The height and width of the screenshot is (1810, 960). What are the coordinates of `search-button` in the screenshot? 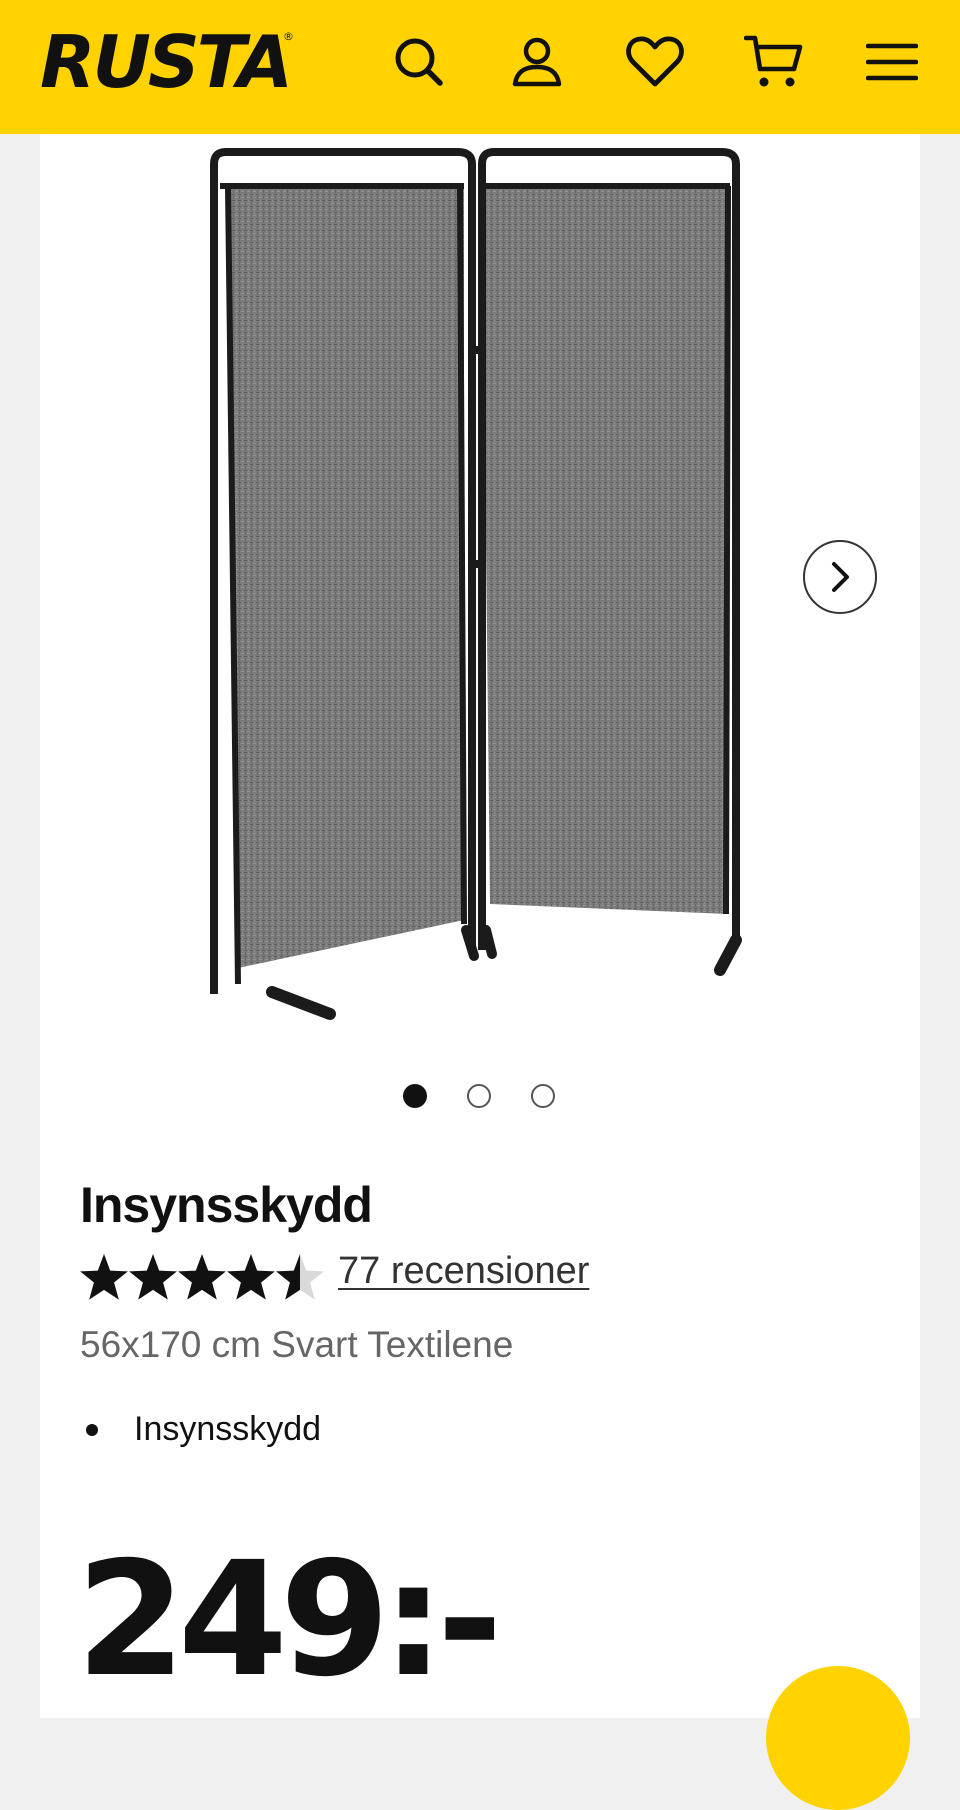 It's located at (419, 62).